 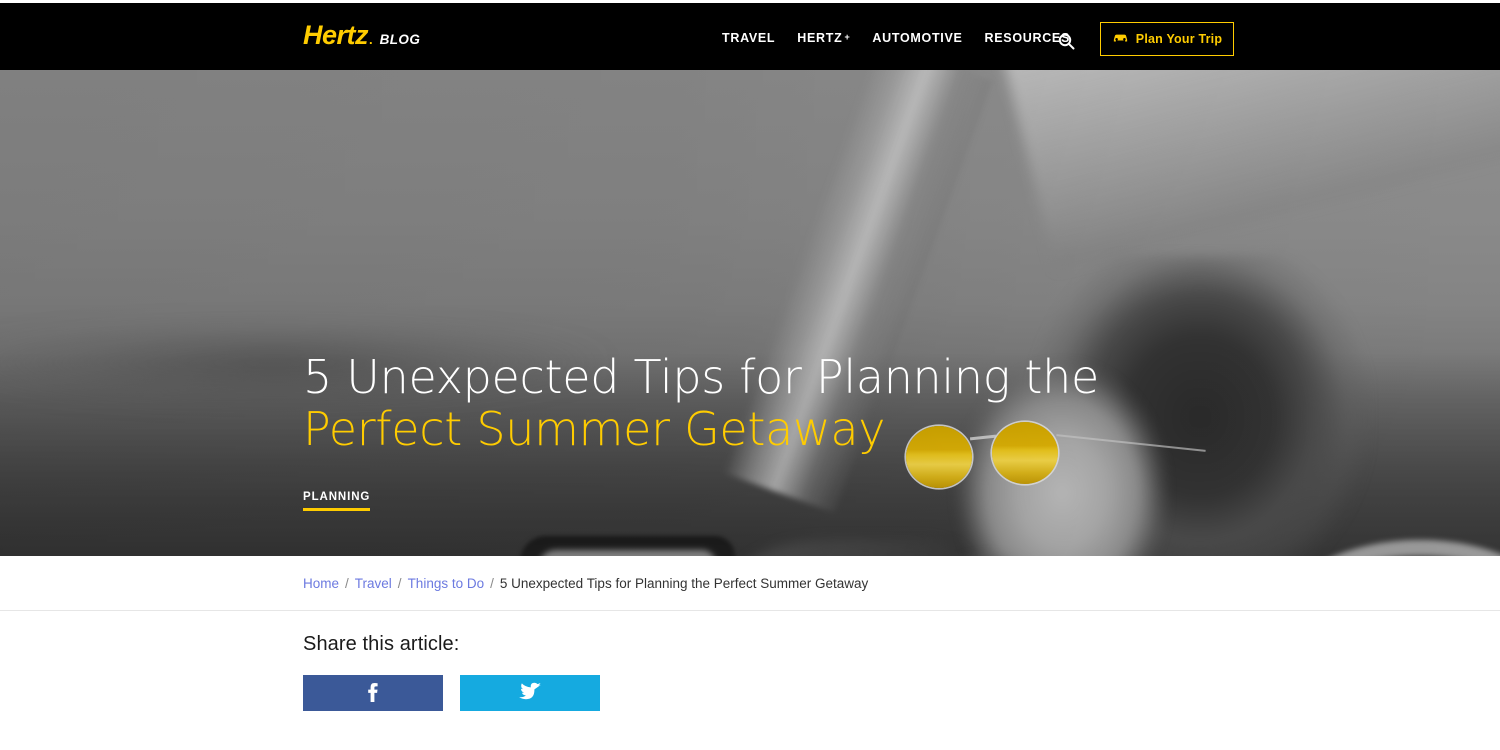 What do you see at coordinates (750, 661) in the screenshot?
I see `share-section: Share this article:` at bounding box center [750, 661].